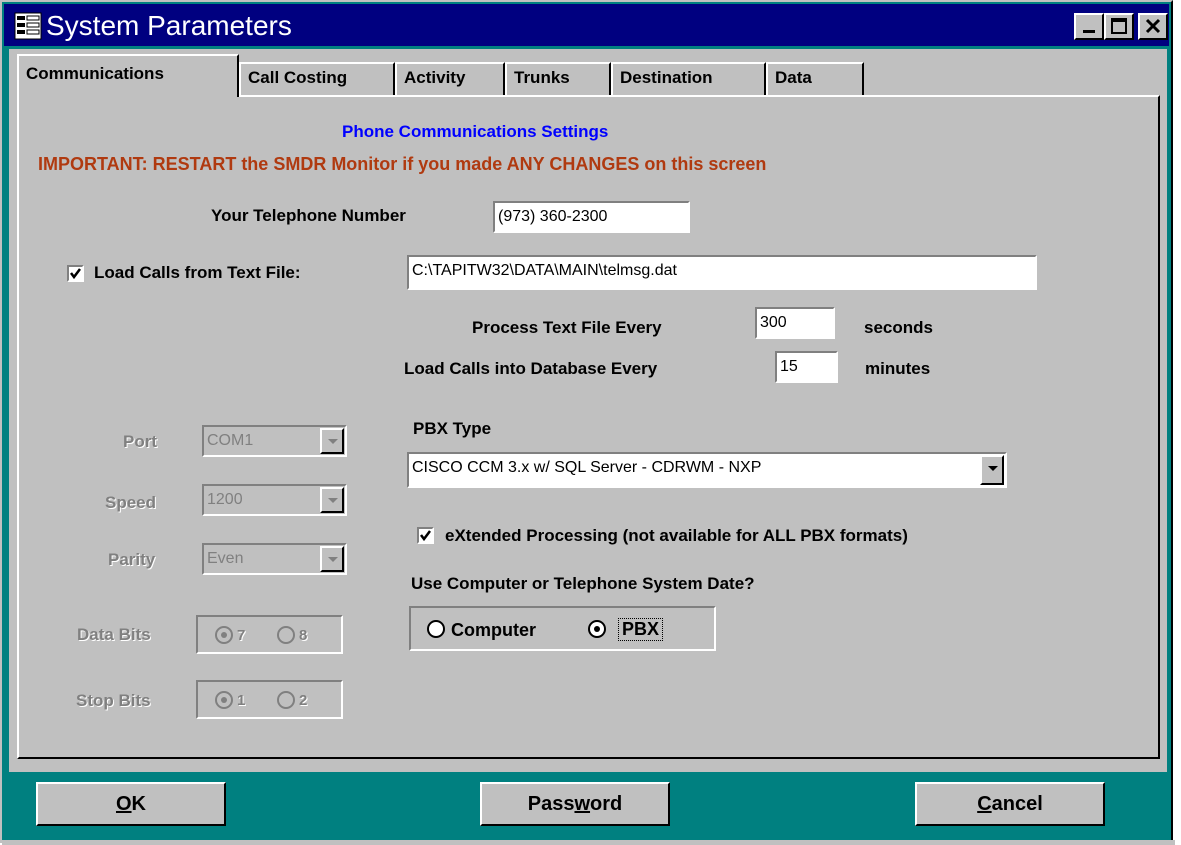  I want to click on phone-number-input: (973) 360-2300, so click(591, 217).